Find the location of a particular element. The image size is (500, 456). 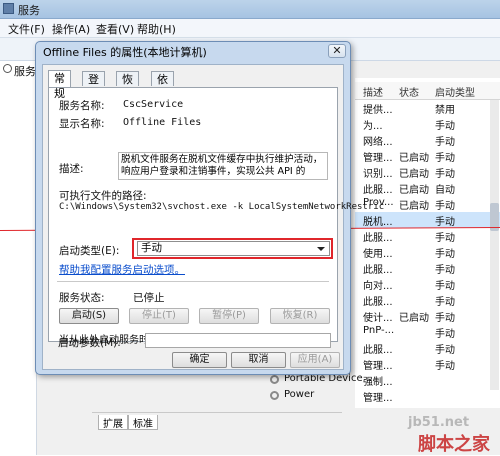

display-name-label: 显示名称: is located at coordinates (82, 124).